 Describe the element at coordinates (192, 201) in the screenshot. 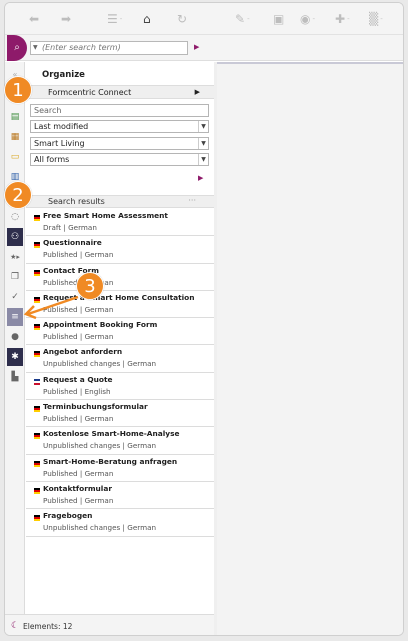

I see `more-icon: ···` at that location.